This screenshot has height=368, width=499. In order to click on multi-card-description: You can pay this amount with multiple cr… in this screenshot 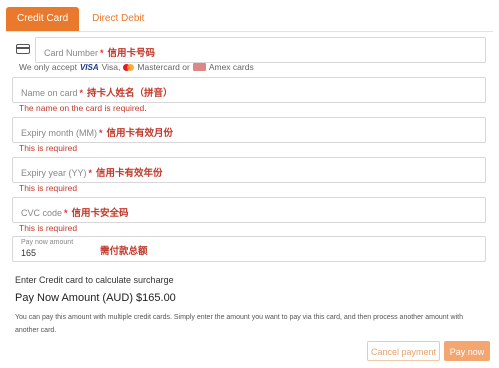, I will do `click(239, 324)`.